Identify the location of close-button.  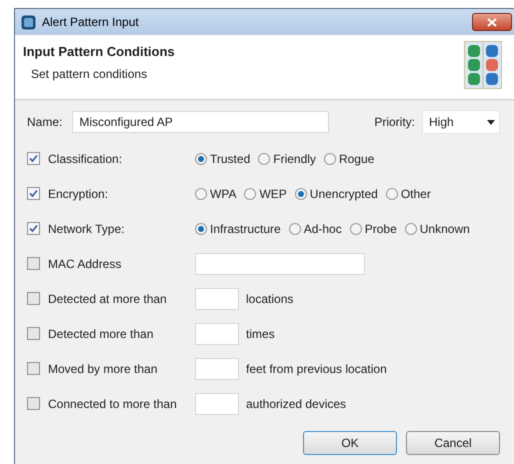
(492, 22).